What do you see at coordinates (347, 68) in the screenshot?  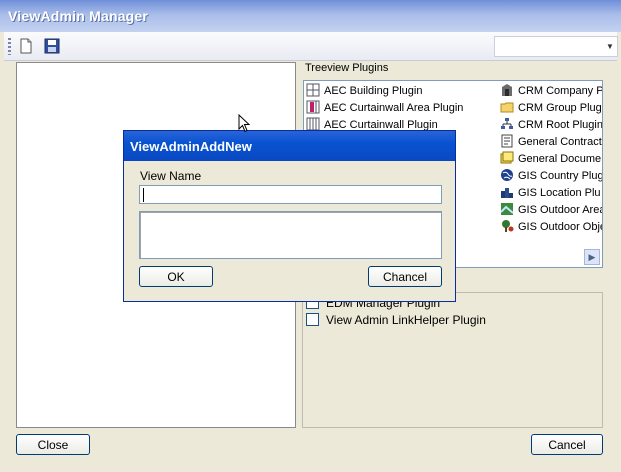 I see `treeview-plugins-label: Treeview Plugins` at bounding box center [347, 68].